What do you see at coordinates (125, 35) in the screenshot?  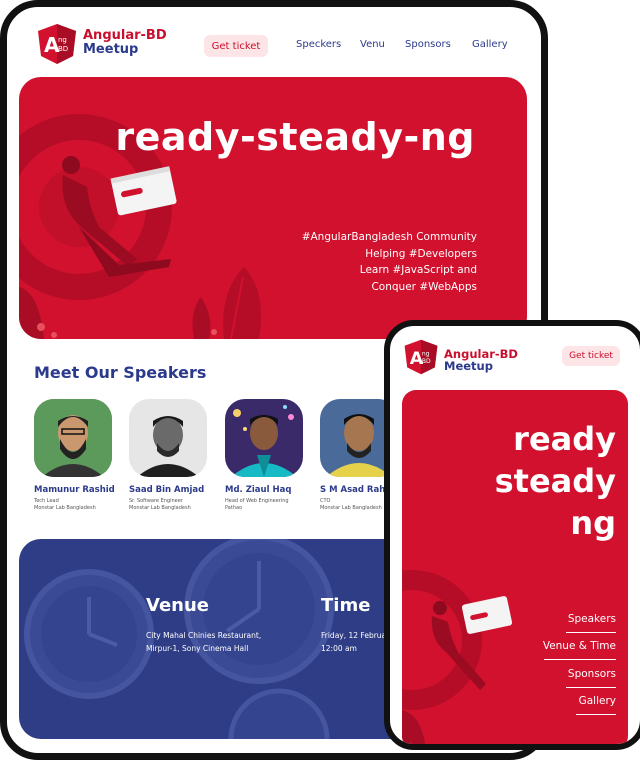 I see `brand-line1: Angular-BD` at bounding box center [125, 35].